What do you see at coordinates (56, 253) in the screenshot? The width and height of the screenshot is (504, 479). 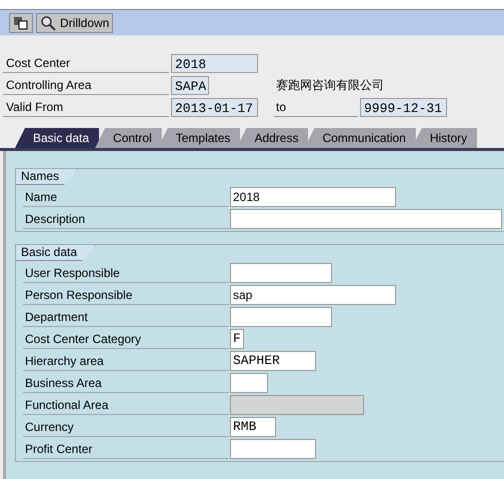 I see `group-title: Basic data` at bounding box center [56, 253].